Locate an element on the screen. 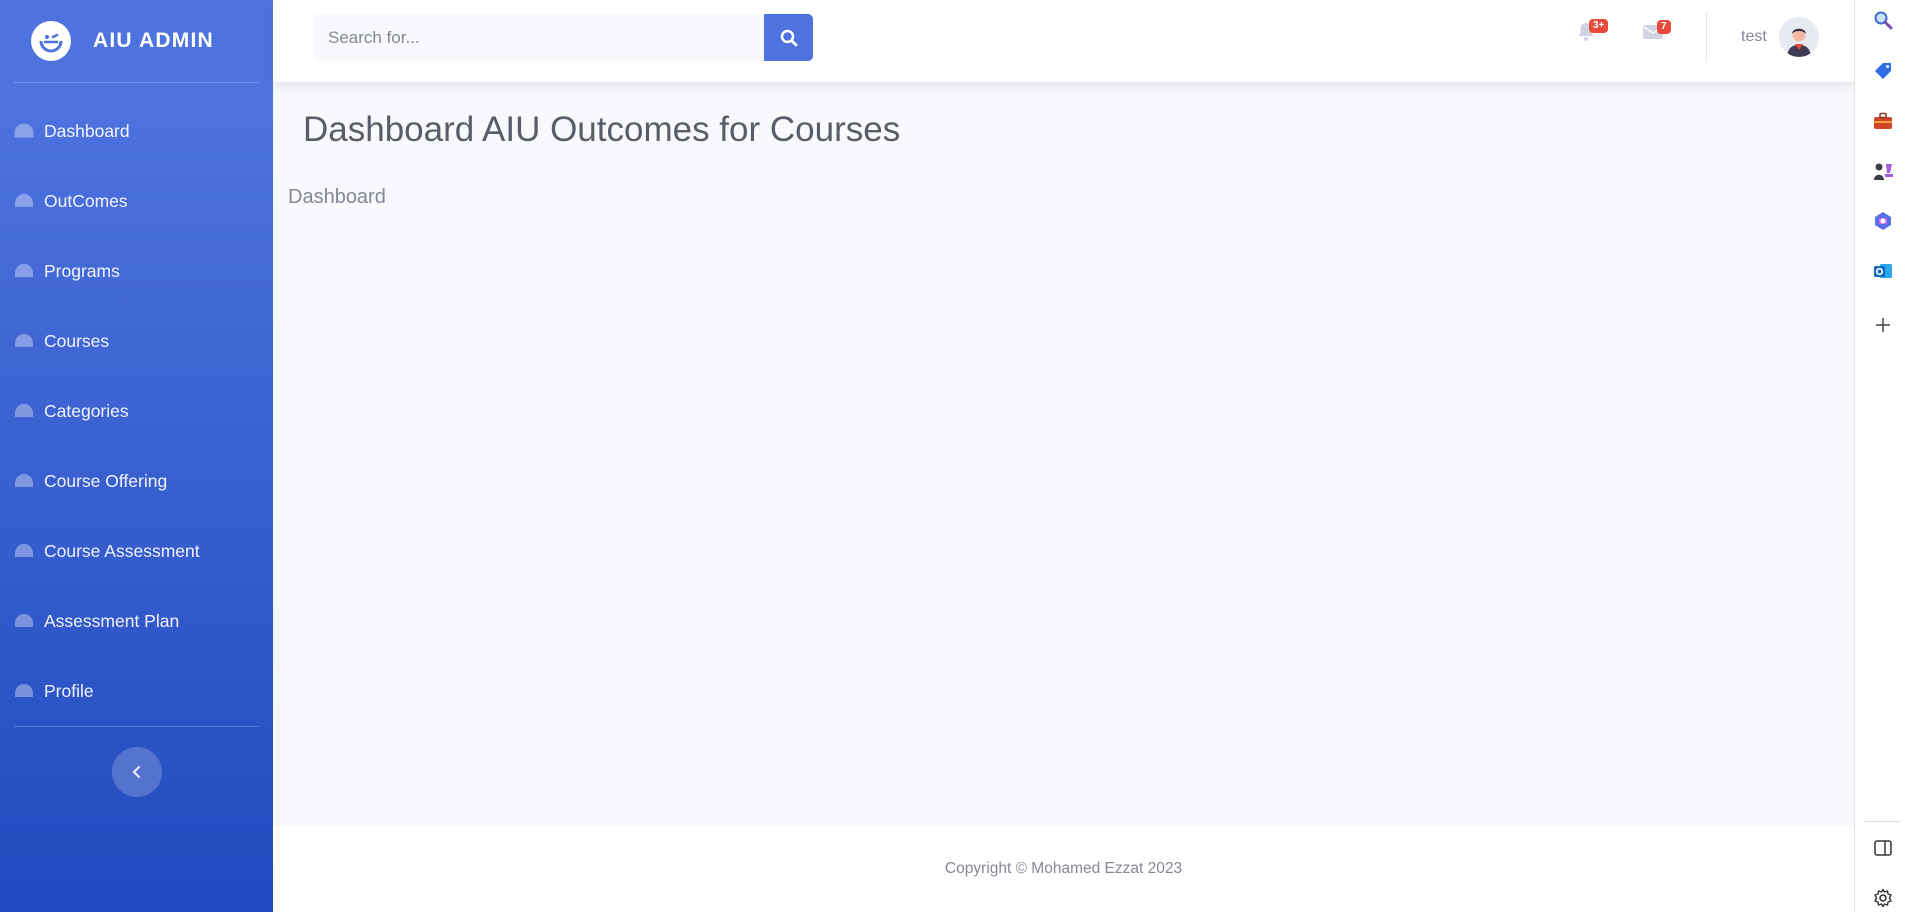 The image size is (1908, 912). sidebar-item-programs: Programs is located at coordinates (136, 271).